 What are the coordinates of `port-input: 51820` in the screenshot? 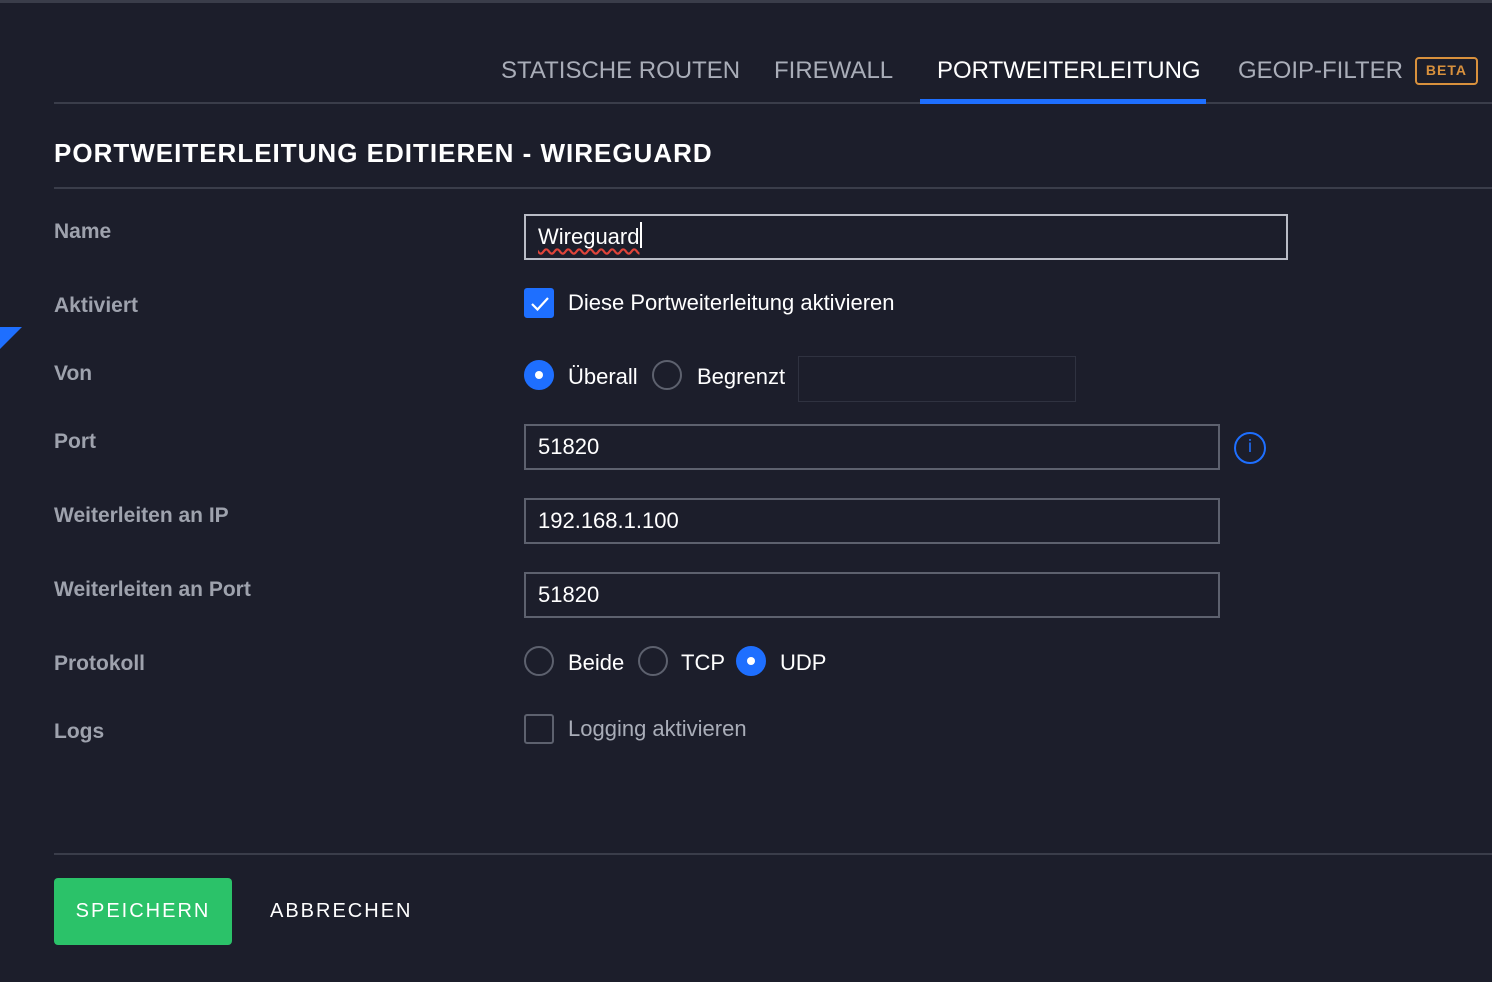 It's located at (872, 447).